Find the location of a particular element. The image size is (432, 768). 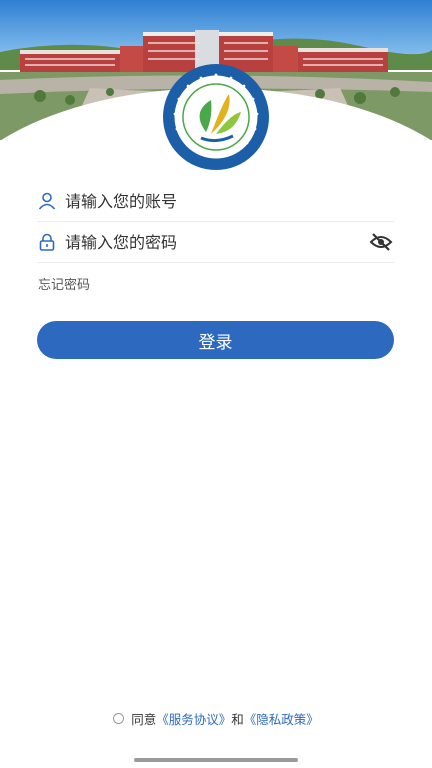

agreement-row: 同意 《服务协议》 和 《隐私政策》 is located at coordinates (216, 718).